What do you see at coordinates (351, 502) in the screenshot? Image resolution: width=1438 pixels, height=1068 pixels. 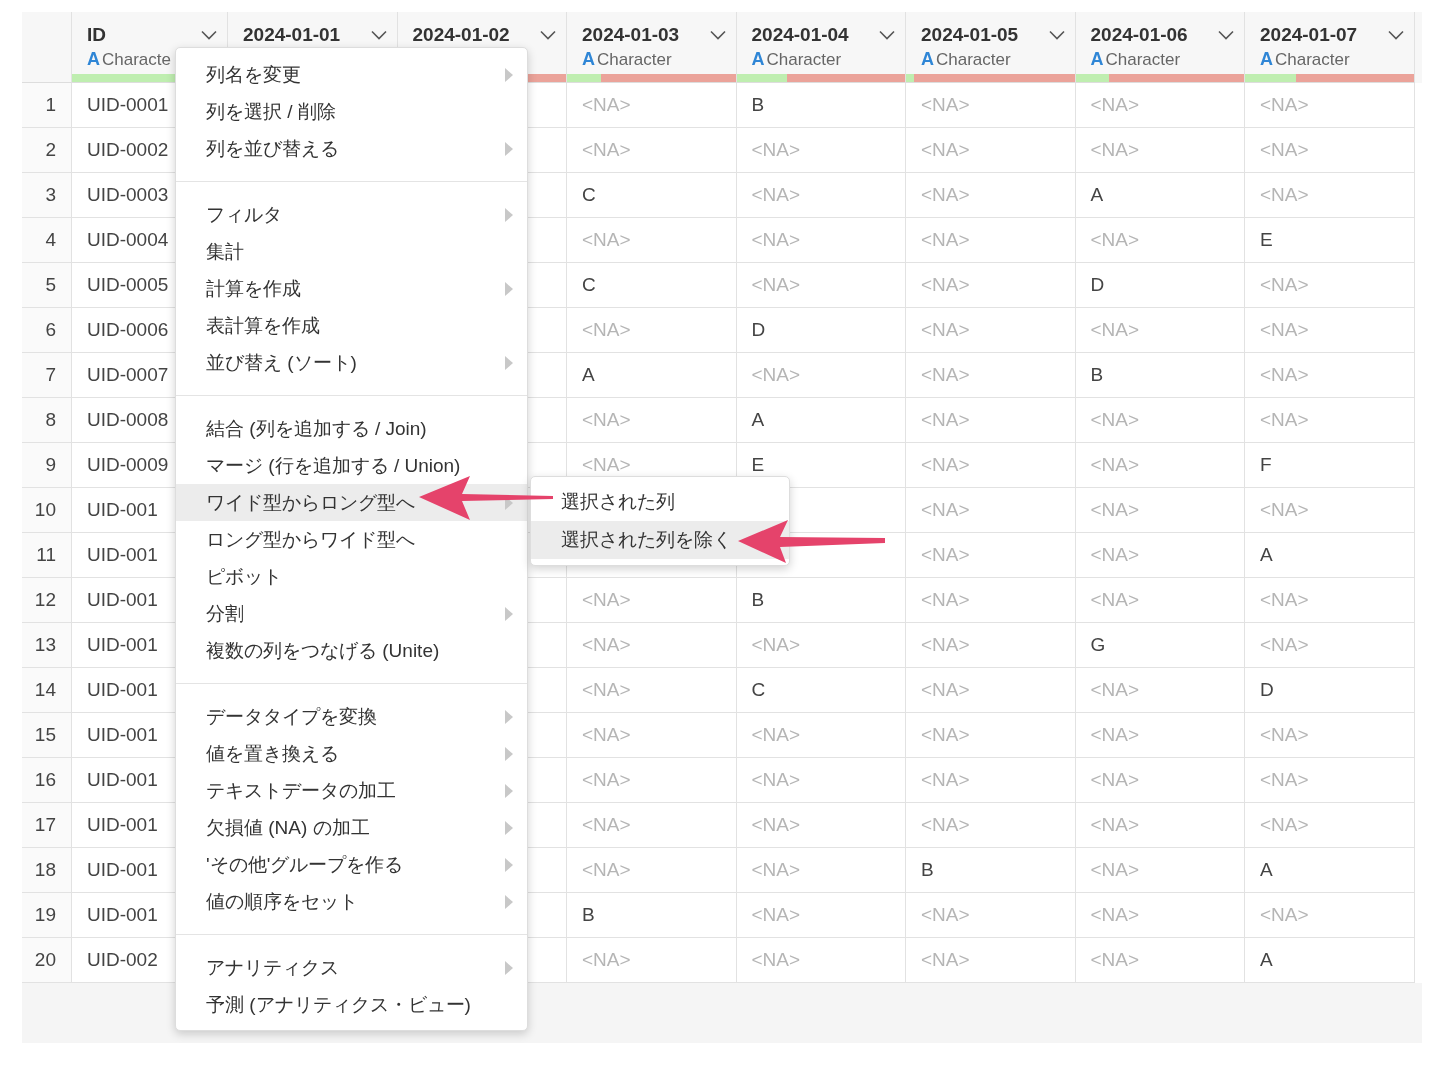 I see `menu-item: ワイド型からロング型へ` at bounding box center [351, 502].